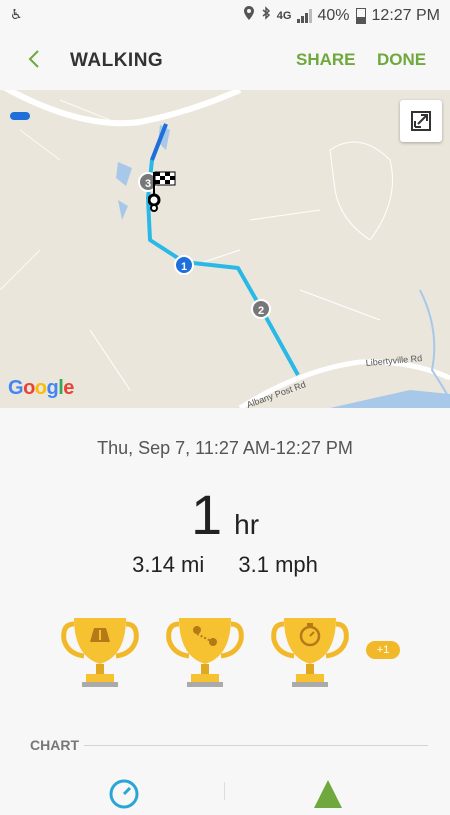  Describe the element at coordinates (205, 652) in the screenshot. I see `route-trophy-icon` at that location.